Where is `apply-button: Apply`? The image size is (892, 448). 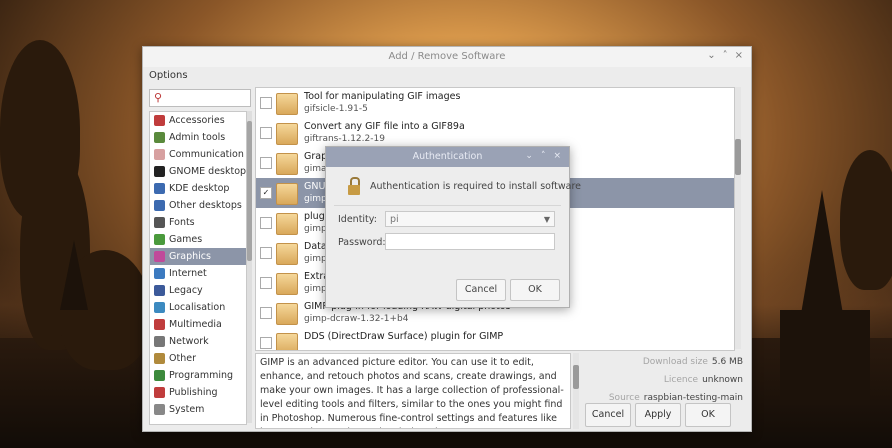
apply-button: Apply is located at coordinates (658, 415).